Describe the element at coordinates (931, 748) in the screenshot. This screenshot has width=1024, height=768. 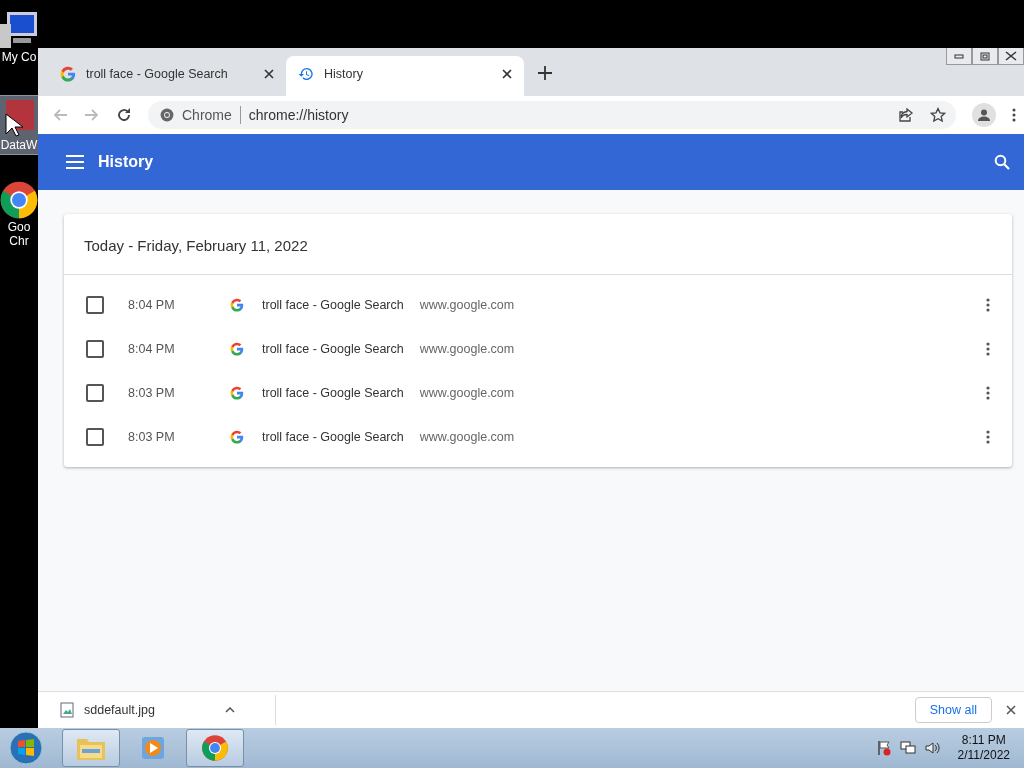
I see `speaker-icon` at that location.